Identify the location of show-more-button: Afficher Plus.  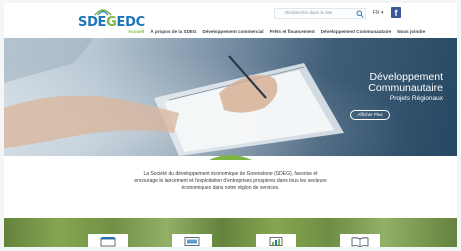
(370, 115).